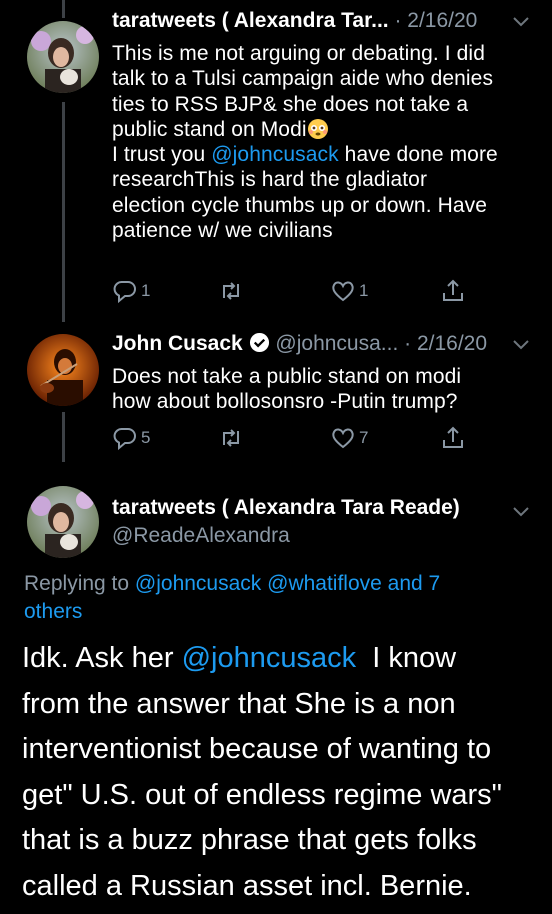 The width and height of the screenshot is (552, 914). Describe the element at coordinates (286, 508) in the screenshot. I see `author-name: taratweets ( Alexandra Tara Reade)` at that location.